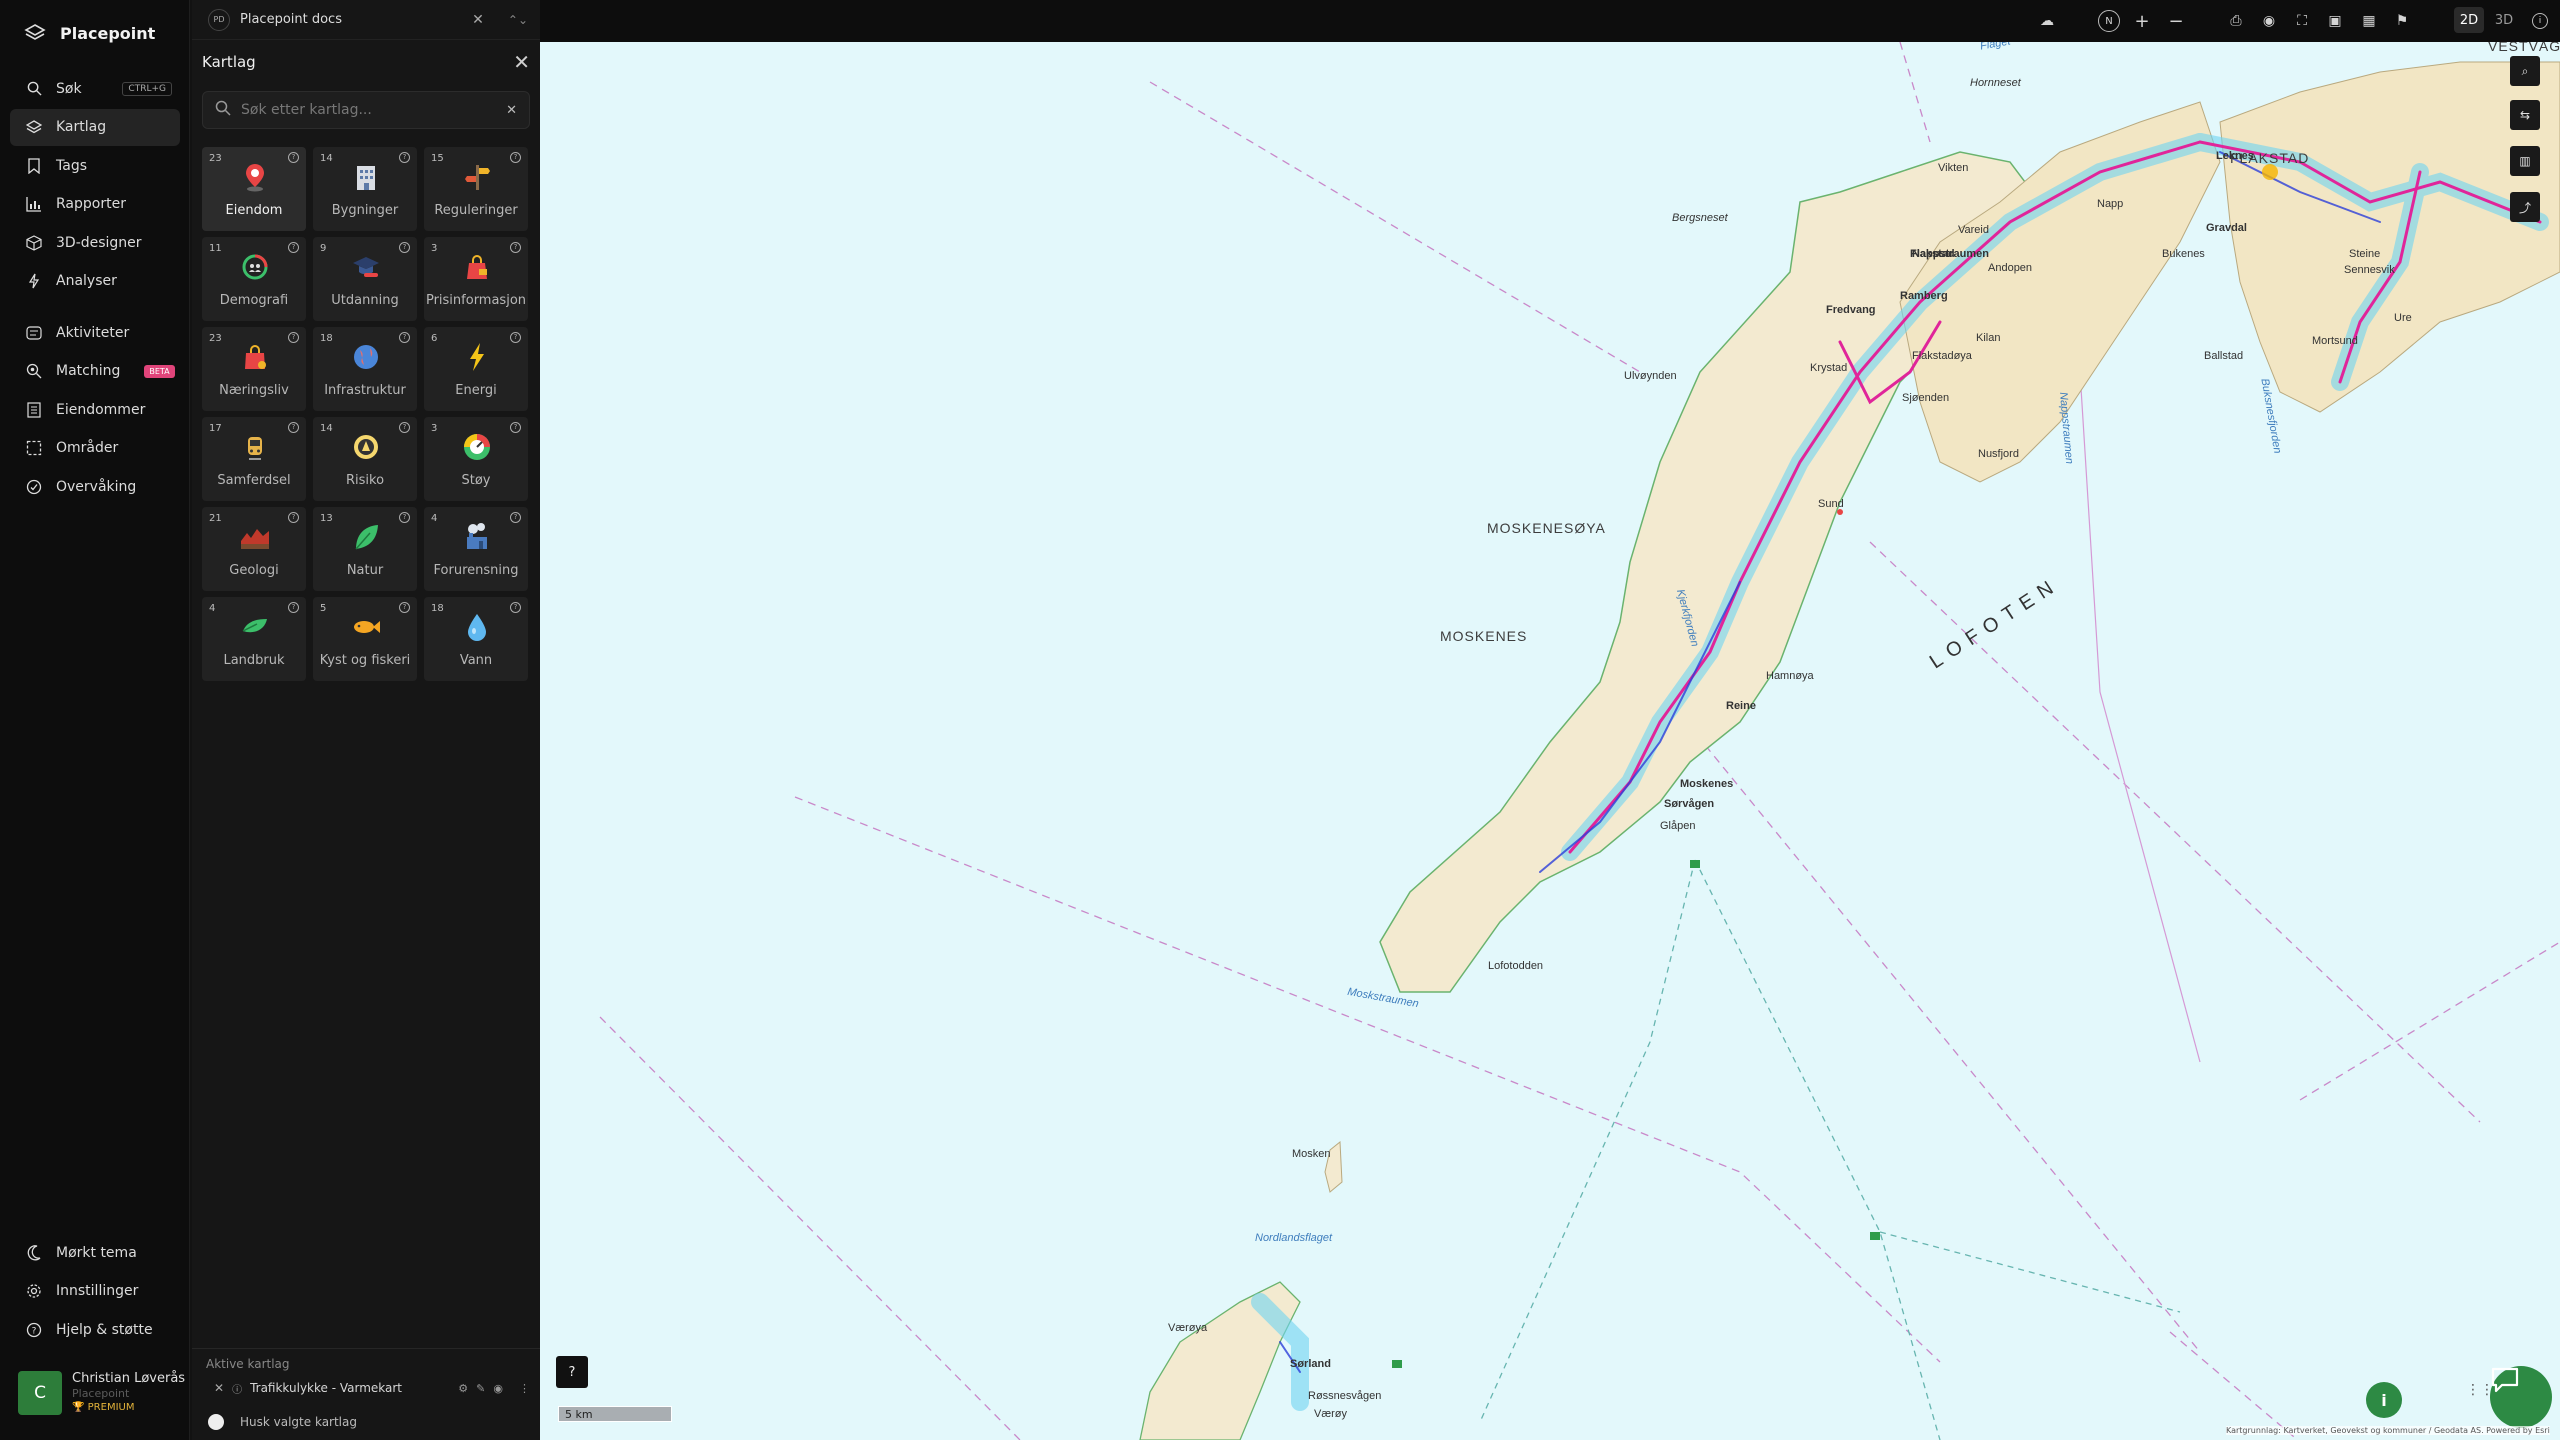 The height and width of the screenshot is (1440, 2560). I want to click on category-tile-vann: 18? Vann, so click(476, 639).